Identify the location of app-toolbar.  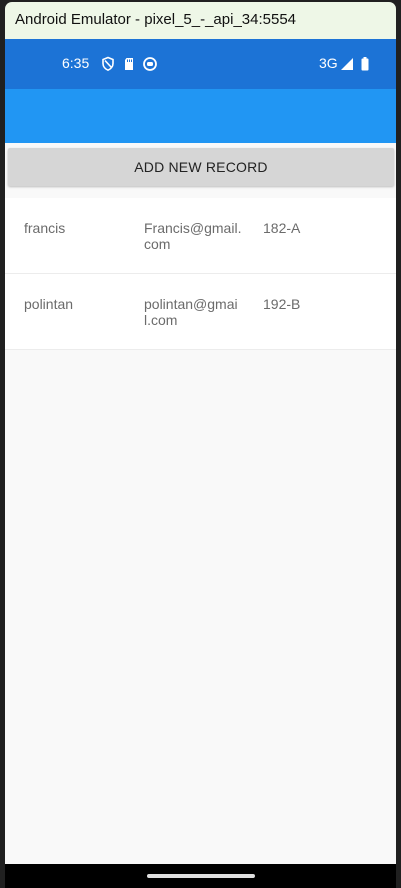
(200, 116).